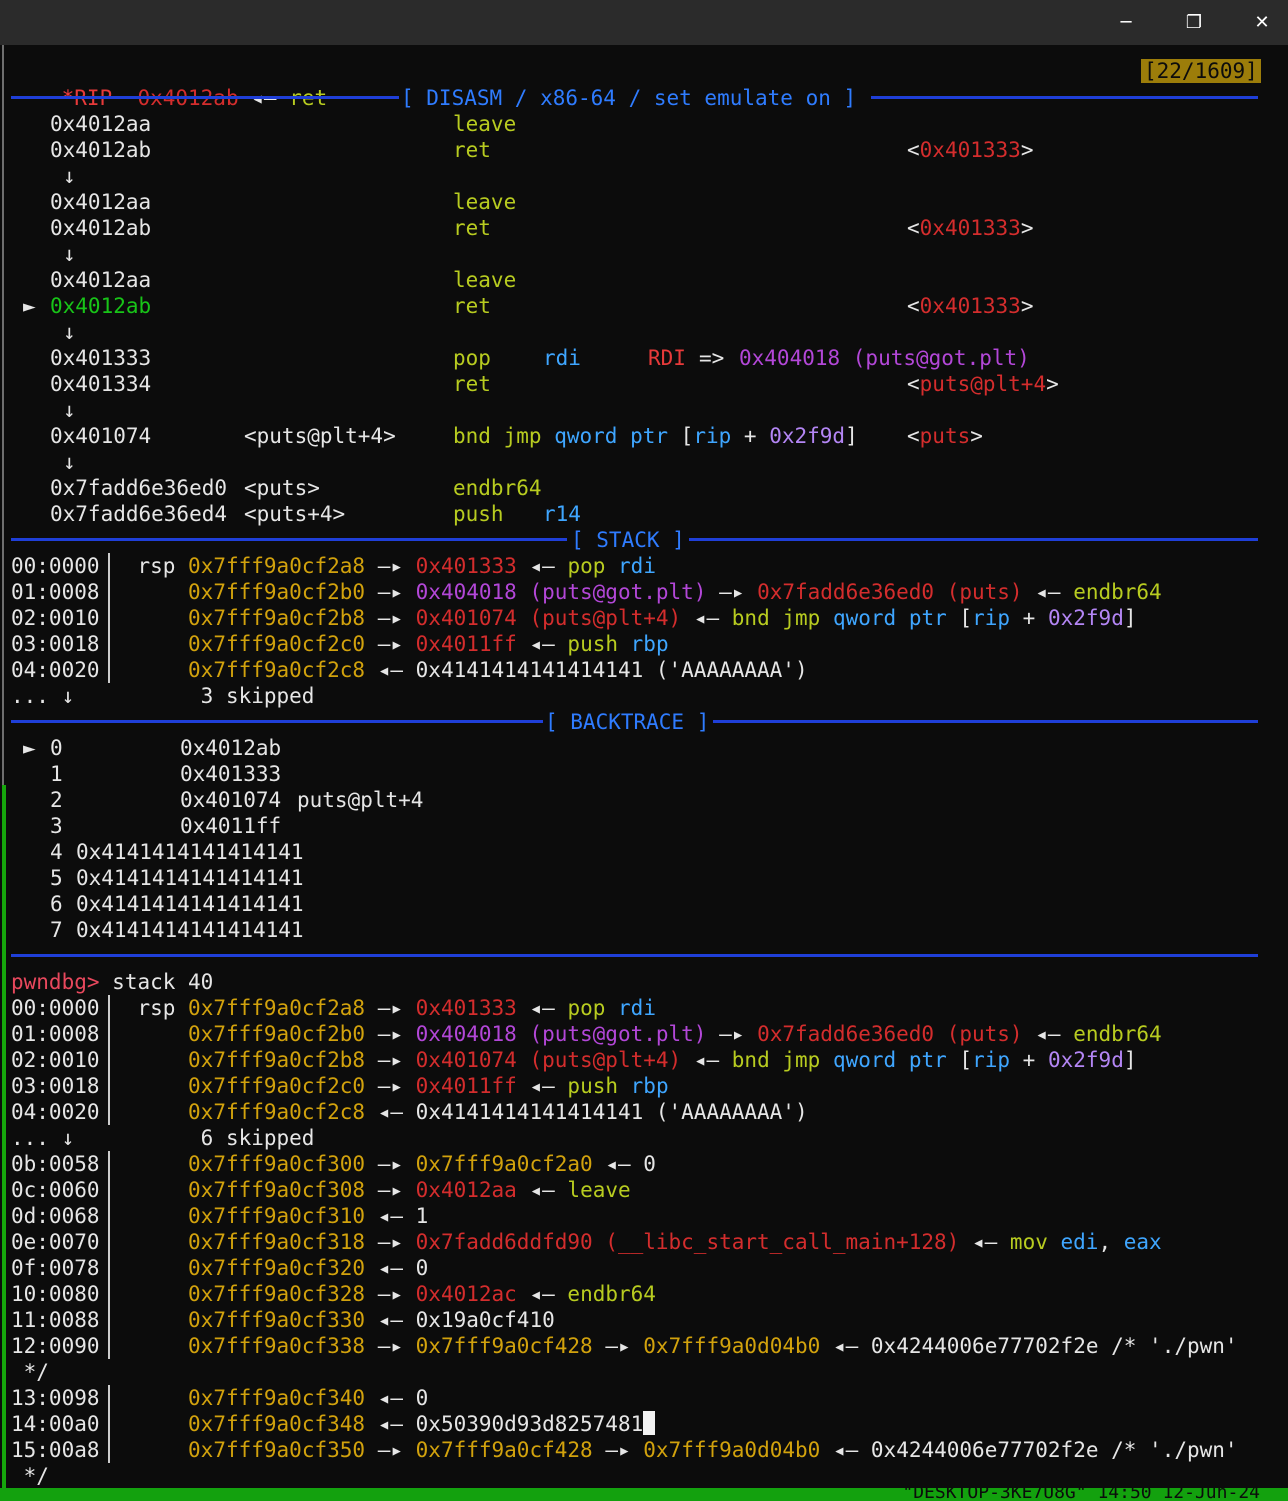 Image resolution: width=1288 pixels, height=1501 pixels. What do you see at coordinates (1258, 22) in the screenshot?
I see `close-icon: ✕` at bounding box center [1258, 22].